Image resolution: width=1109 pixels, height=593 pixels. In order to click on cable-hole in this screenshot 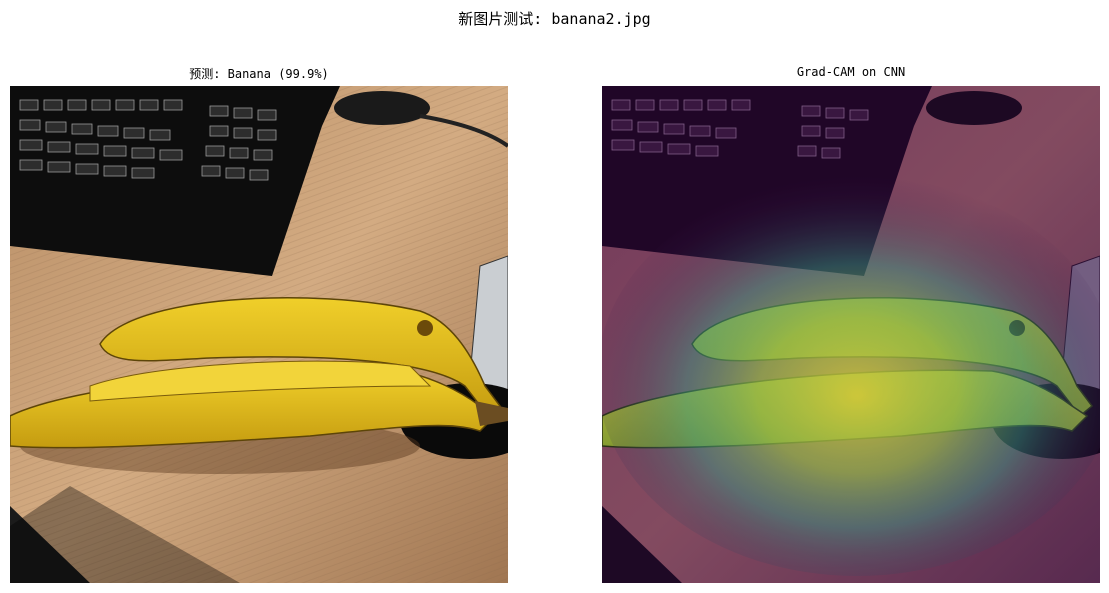, I will do `click(382, 108)`.